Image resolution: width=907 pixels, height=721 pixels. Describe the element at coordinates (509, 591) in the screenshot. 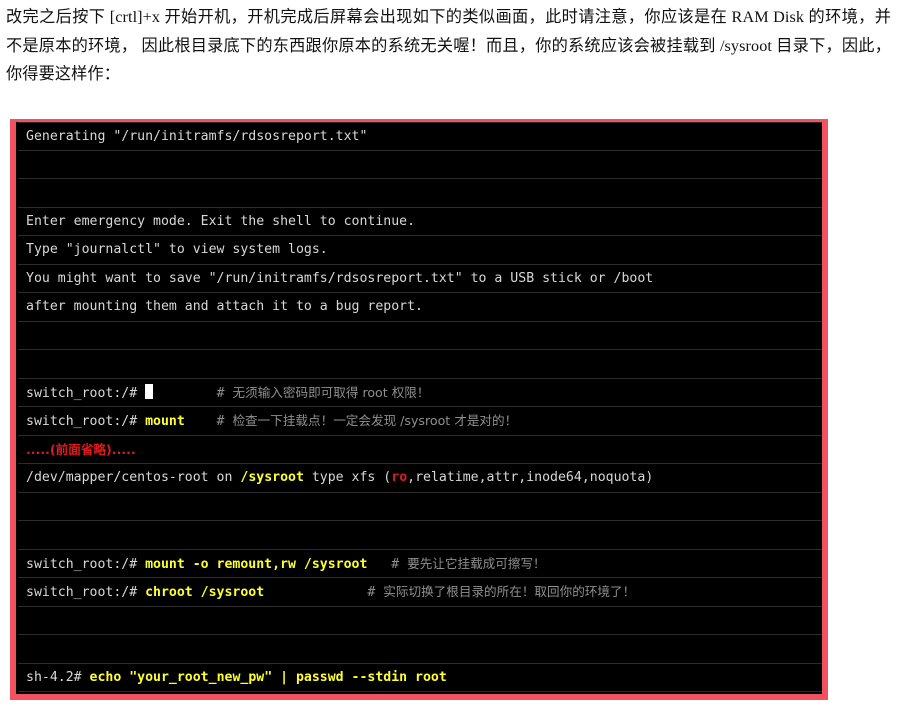

I see `terminal-token-comment-cjk: 实际切换了根目录的所在！取回你的环境了！` at that location.